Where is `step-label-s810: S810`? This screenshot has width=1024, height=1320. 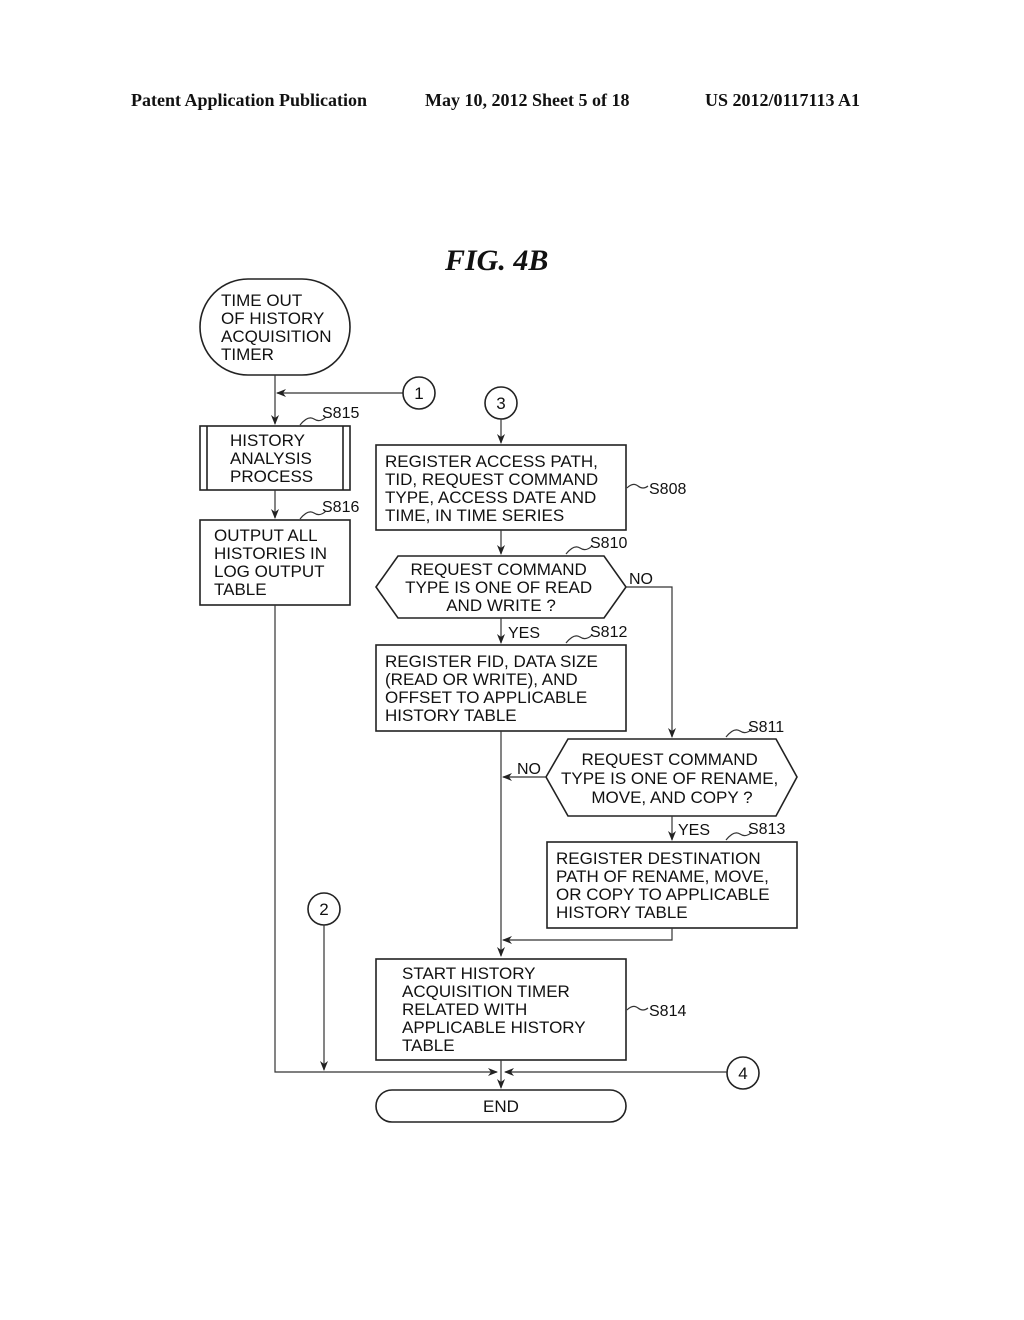
step-label-s810: S810 is located at coordinates (608, 543).